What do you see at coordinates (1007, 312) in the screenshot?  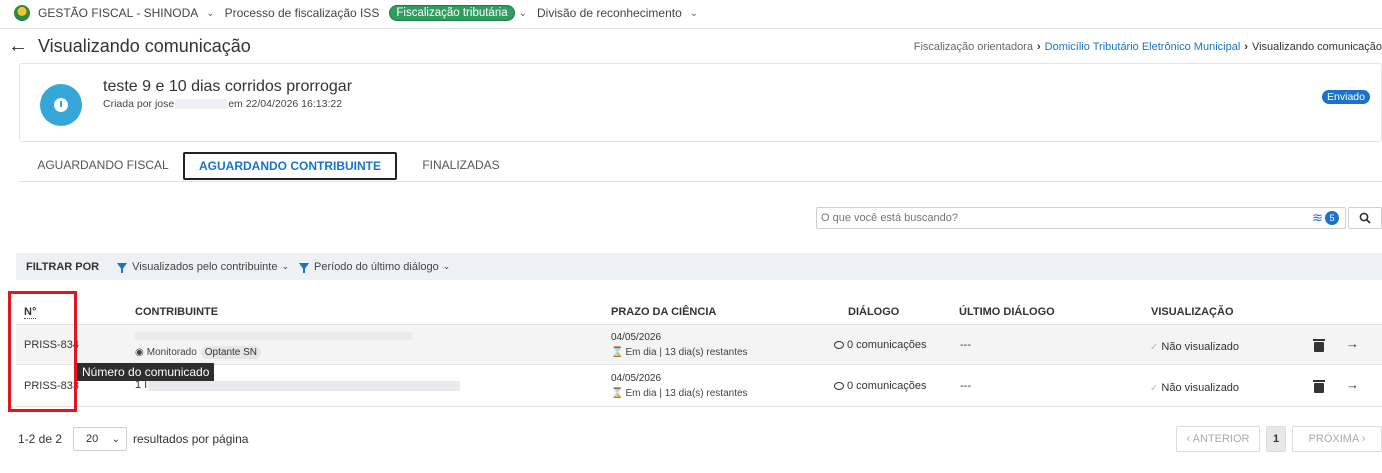 I see `column-header-ultimo-dialogo: ÚLTIMO DIÁLOGO` at bounding box center [1007, 312].